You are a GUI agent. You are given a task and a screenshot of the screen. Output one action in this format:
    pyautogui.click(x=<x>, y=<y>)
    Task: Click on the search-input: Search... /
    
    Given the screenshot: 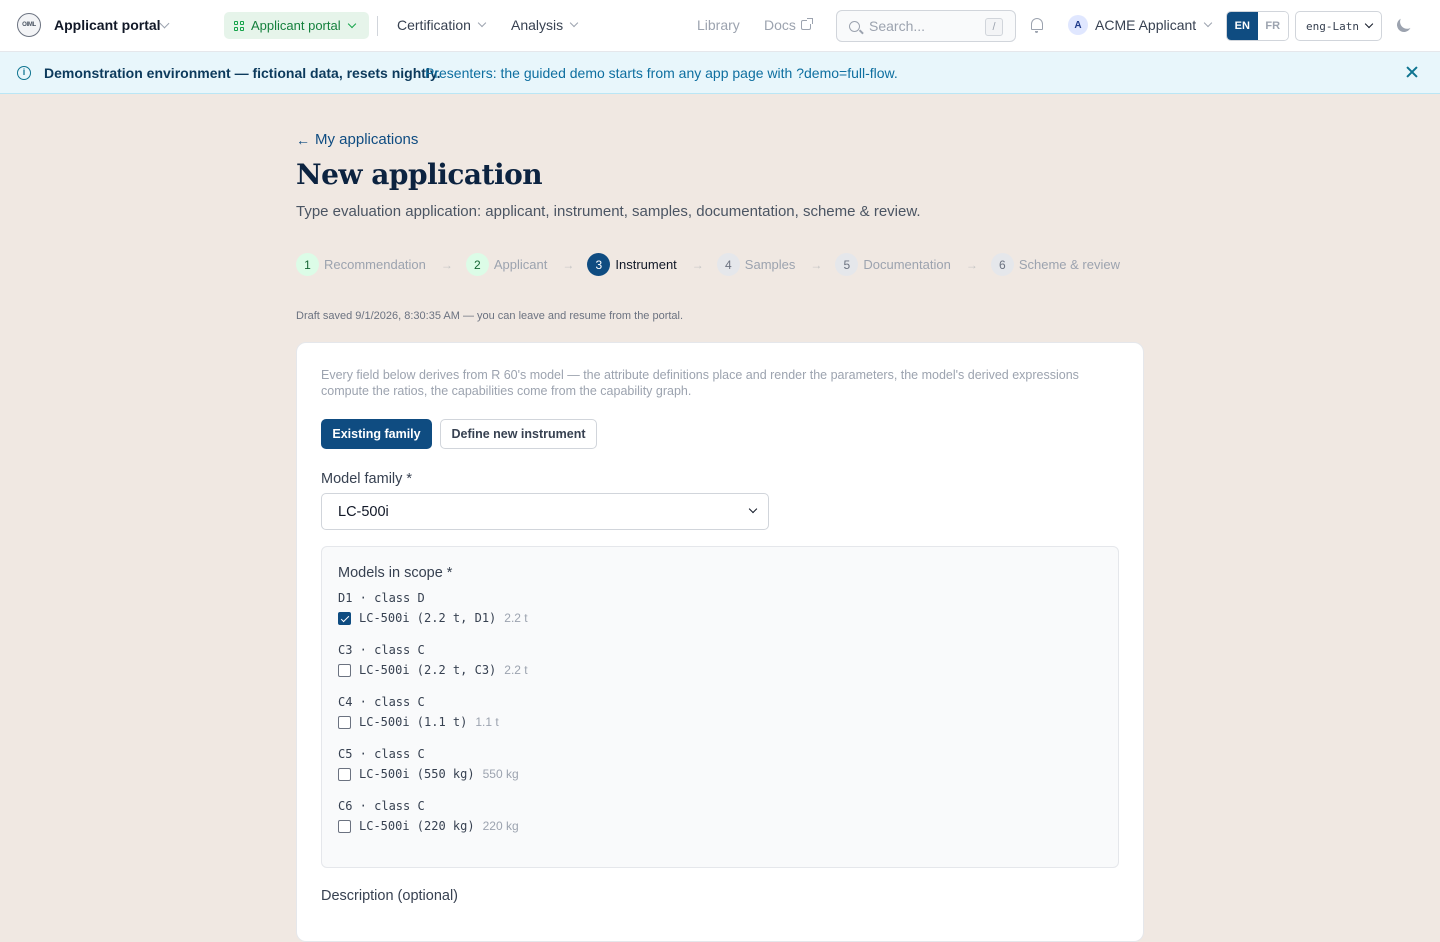 What is the action you would take?
    pyautogui.click(x=926, y=26)
    